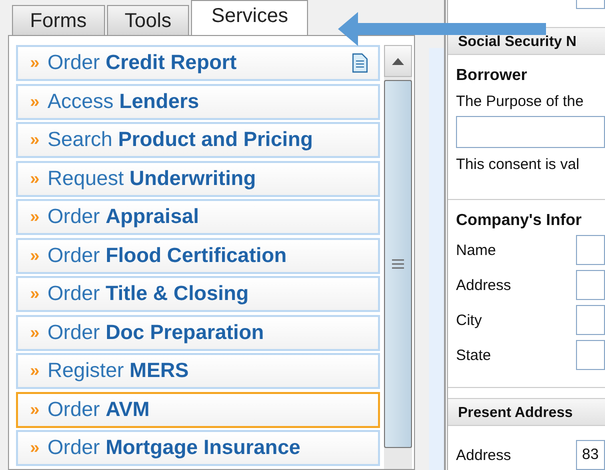 Image resolution: width=605 pixels, height=470 pixels. Describe the element at coordinates (360, 63) in the screenshot. I see `document-icon` at that location.